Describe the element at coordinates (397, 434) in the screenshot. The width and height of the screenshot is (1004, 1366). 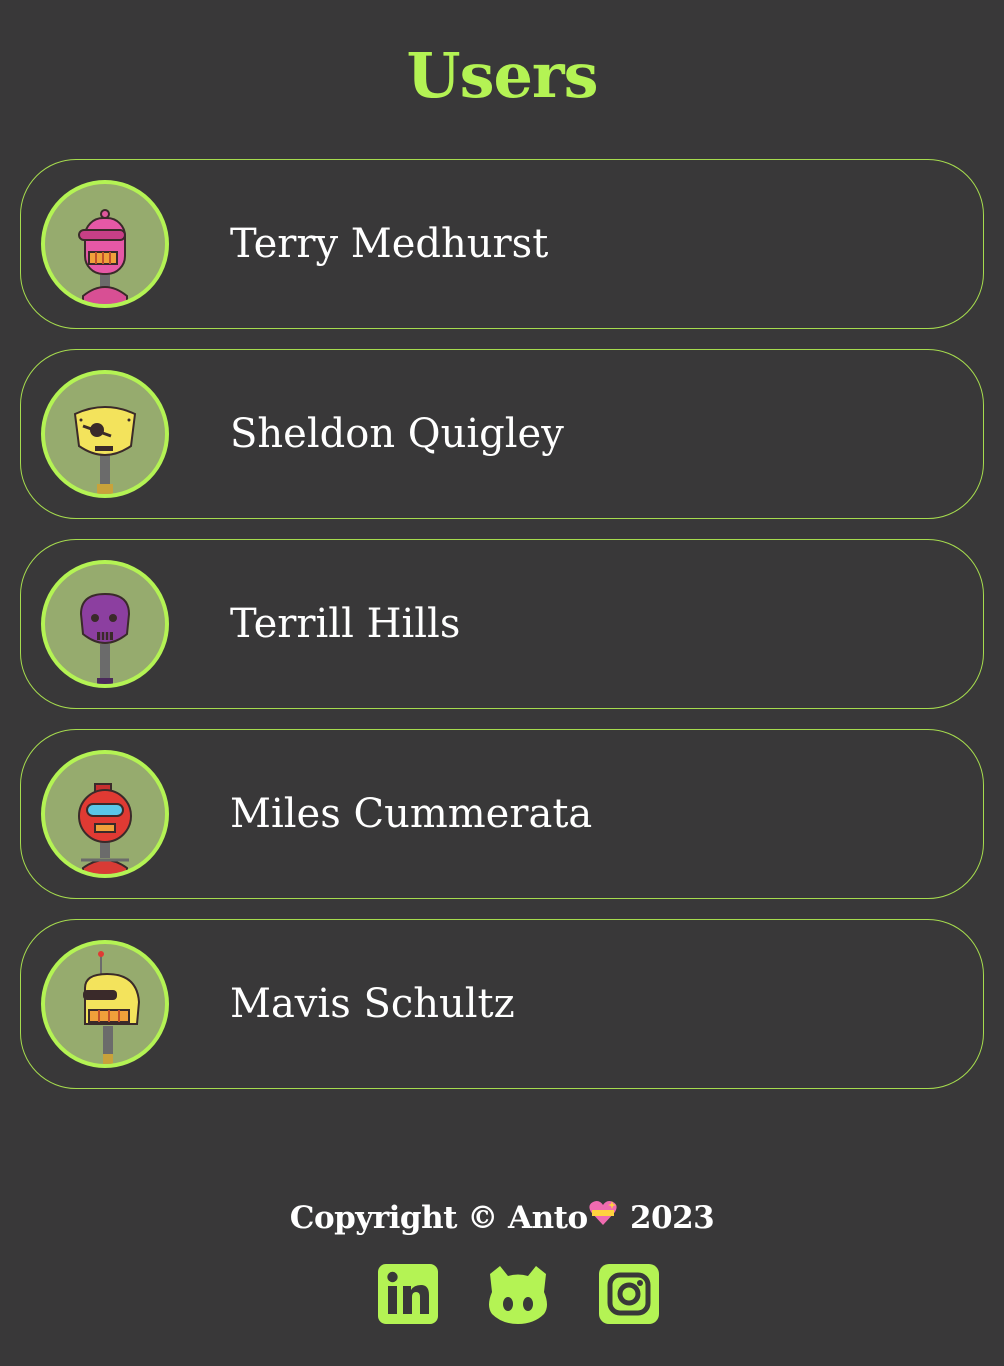
I see `user-name: Sheldon Quigley` at that location.